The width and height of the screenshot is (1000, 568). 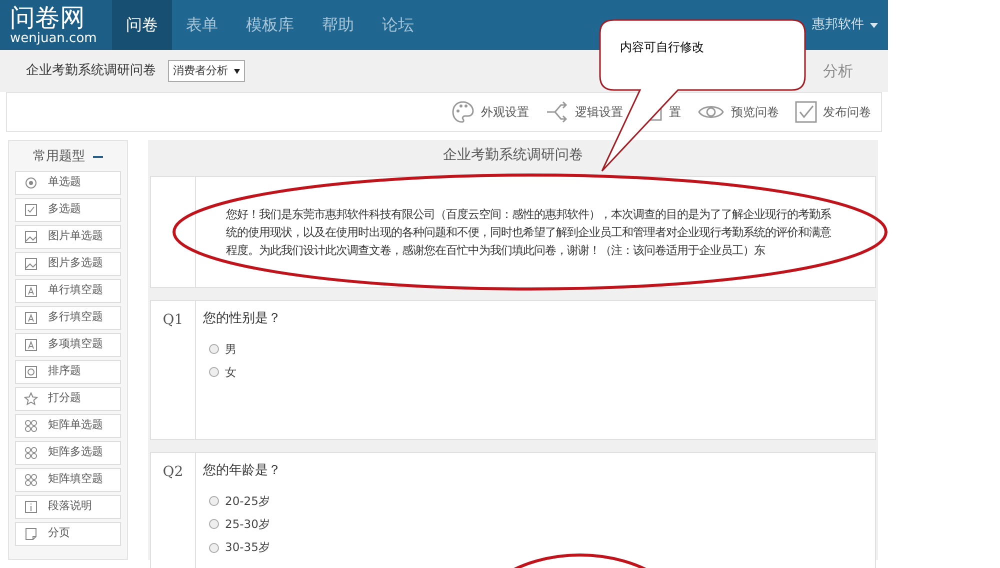 What do you see at coordinates (68, 534) in the screenshot?
I see `question-type-item: 分页` at bounding box center [68, 534].